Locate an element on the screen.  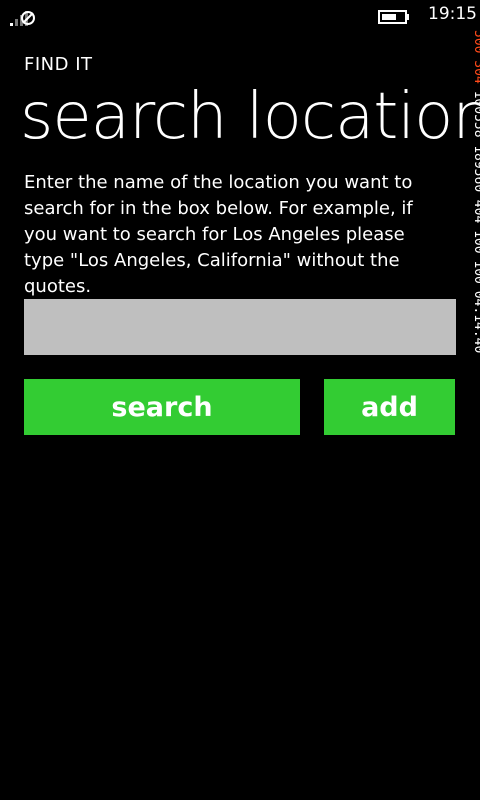
debug-counter-1: 304 is located at coordinates (475, 72).